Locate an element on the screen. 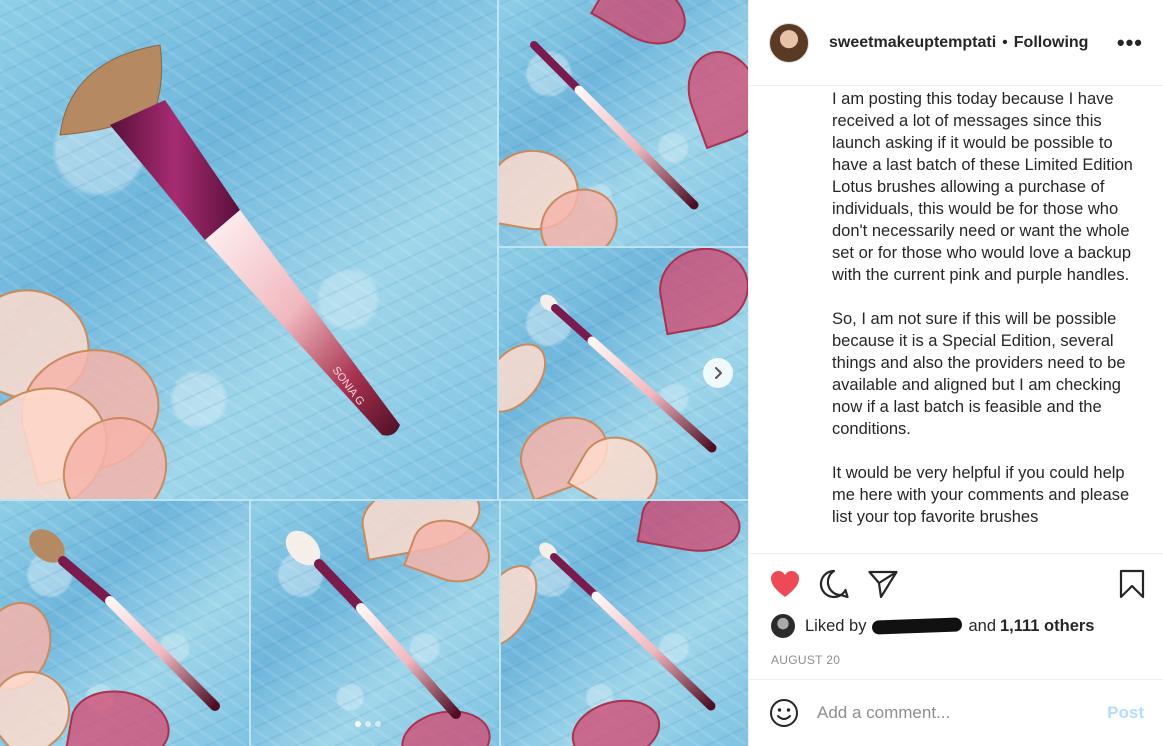  comment-bar: Post is located at coordinates (956, 712).